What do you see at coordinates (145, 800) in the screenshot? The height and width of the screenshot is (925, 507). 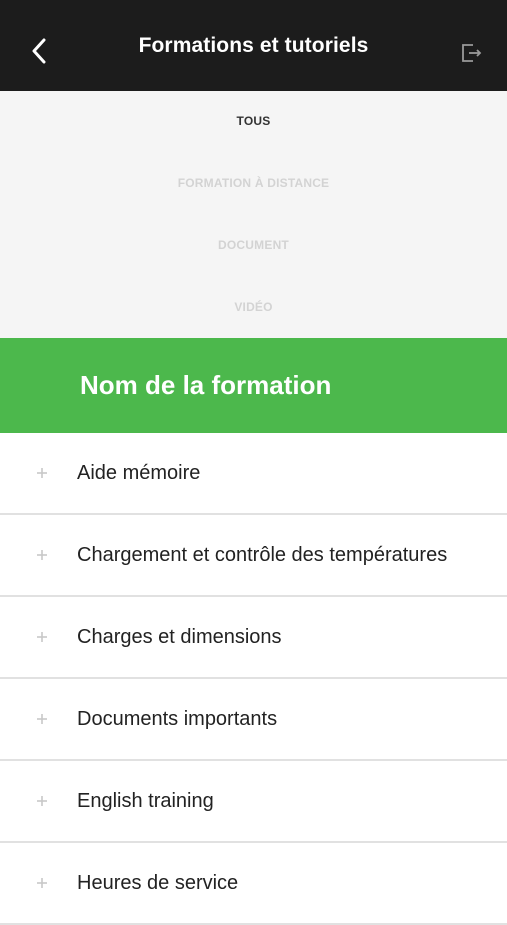 I see `list-item-label: English training` at bounding box center [145, 800].